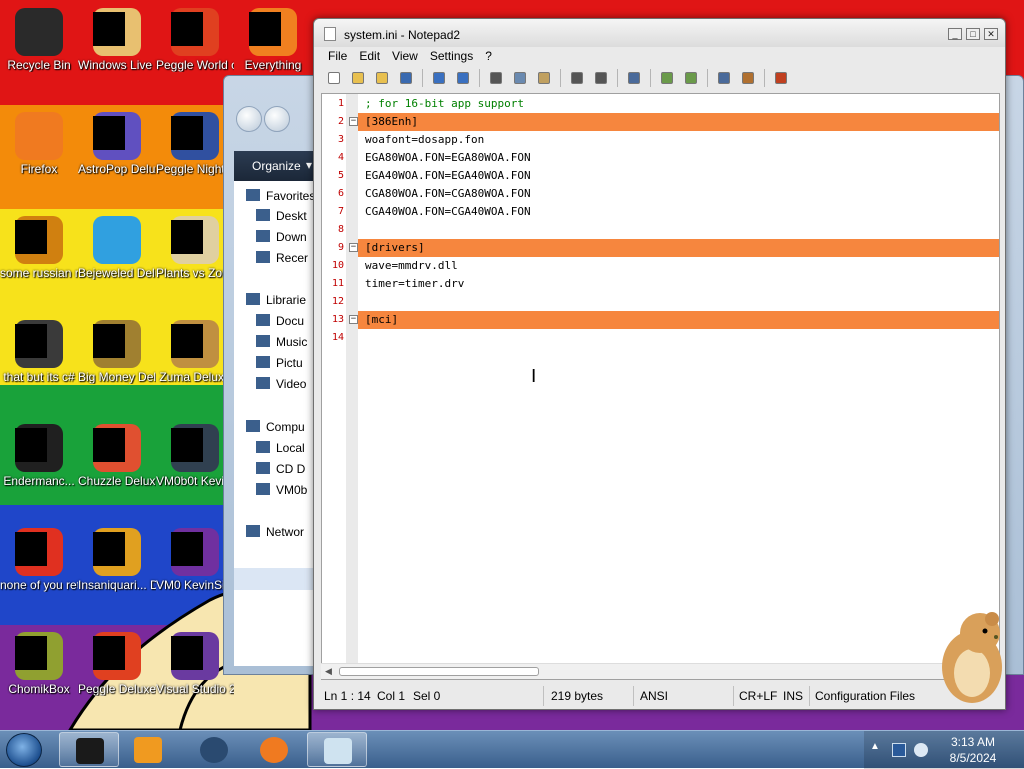  I want to click on desktop-icon-item: that but its c#, so click(39, 352).